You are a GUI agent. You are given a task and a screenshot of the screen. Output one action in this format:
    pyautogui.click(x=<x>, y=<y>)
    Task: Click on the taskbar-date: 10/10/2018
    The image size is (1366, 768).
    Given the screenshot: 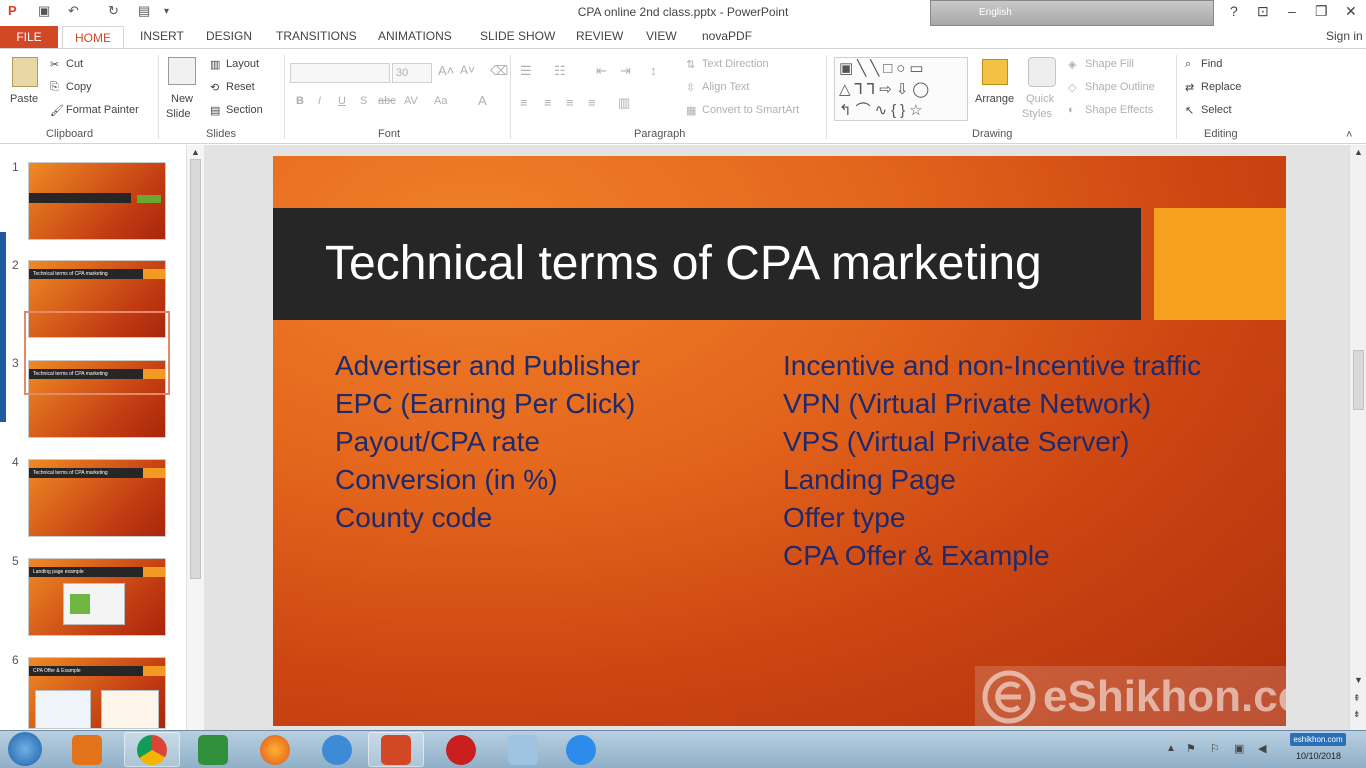 What is the action you would take?
    pyautogui.click(x=1318, y=756)
    